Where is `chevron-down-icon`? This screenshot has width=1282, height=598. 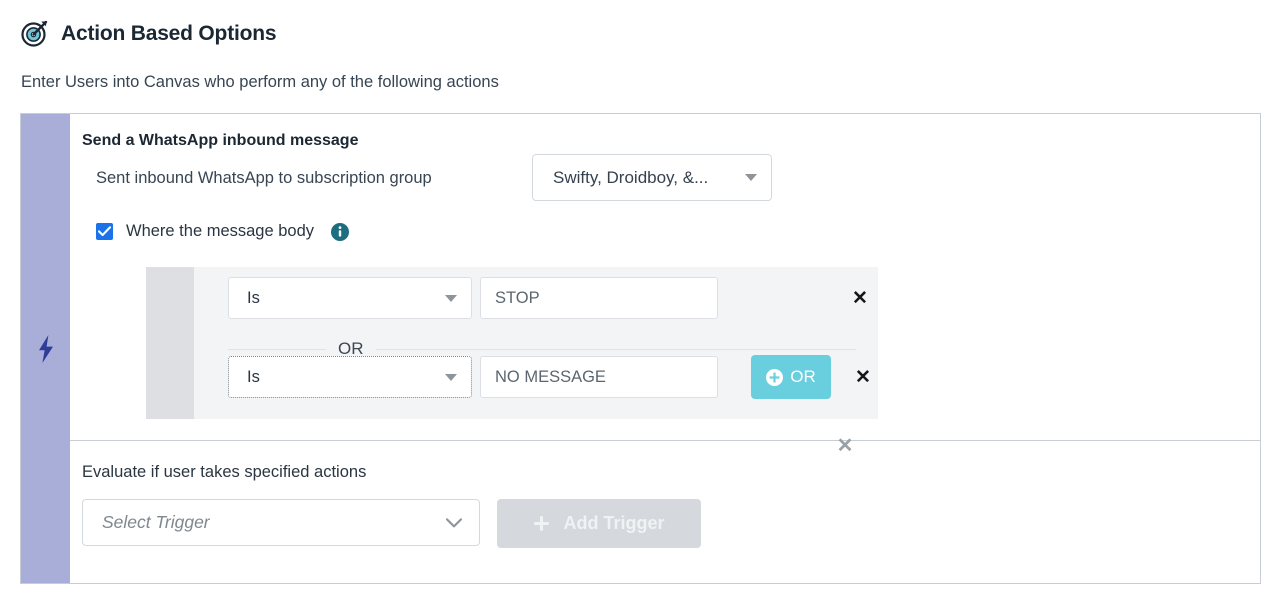 chevron-down-icon is located at coordinates (454, 523).